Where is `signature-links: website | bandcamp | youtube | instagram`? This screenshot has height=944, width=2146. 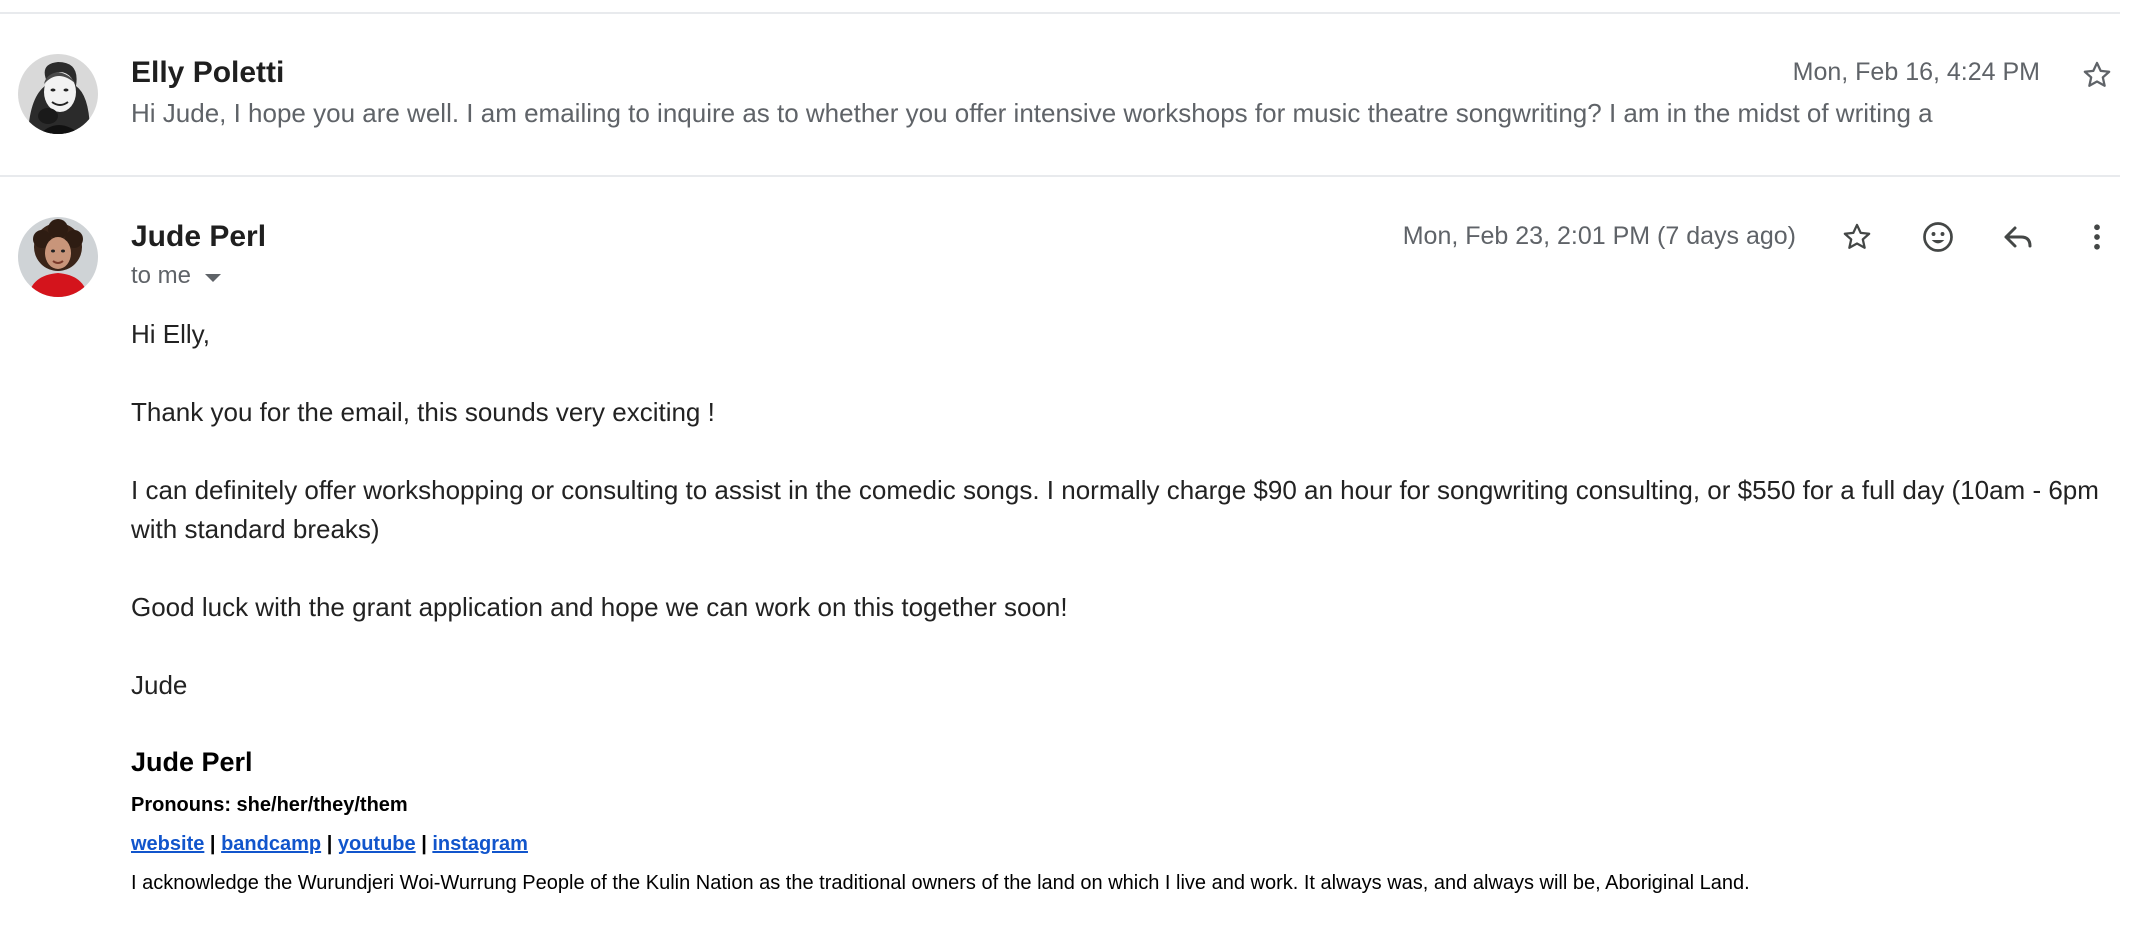 signature-links: website | bandcamp | youtube | instagram is located at coordinates (1126, 844).